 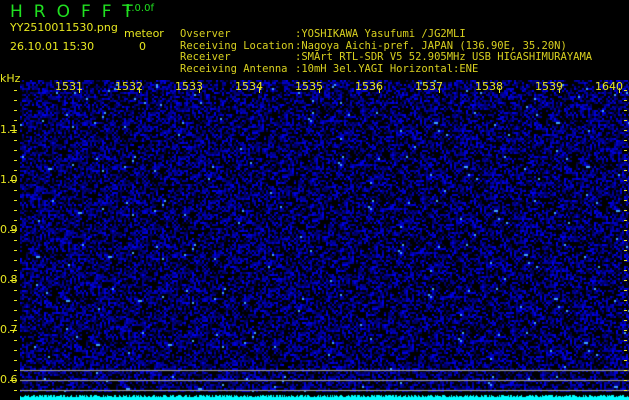 I want to click on meteor-label: meteor, so click(x=144, y=33).